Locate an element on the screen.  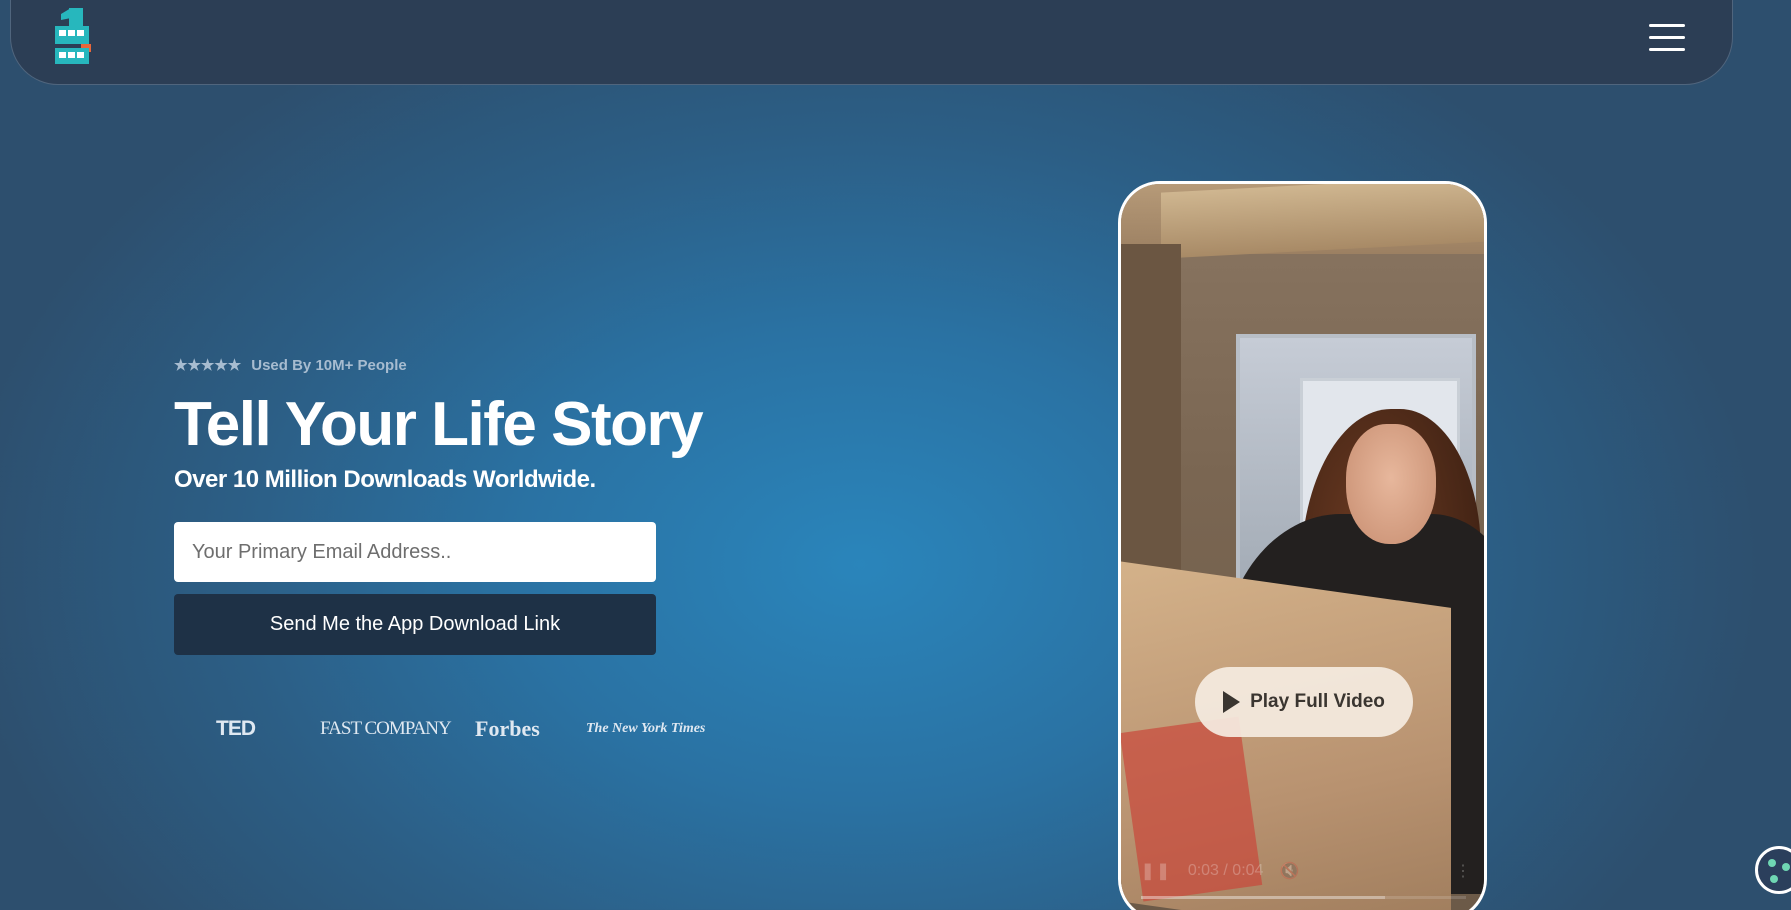
hamburger-menu-icon is located at coordinates (1667, 40).